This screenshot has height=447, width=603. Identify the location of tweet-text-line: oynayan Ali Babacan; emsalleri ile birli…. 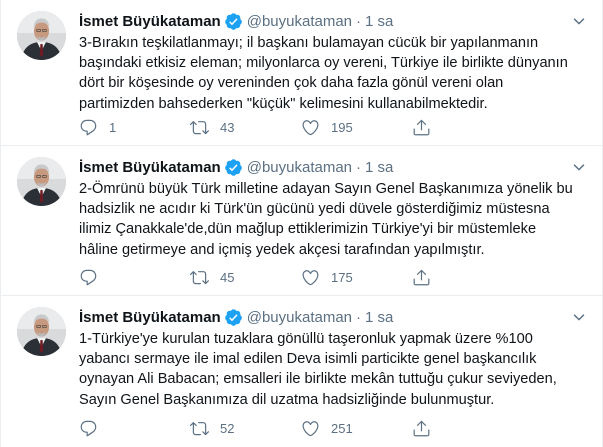
(318, 379).